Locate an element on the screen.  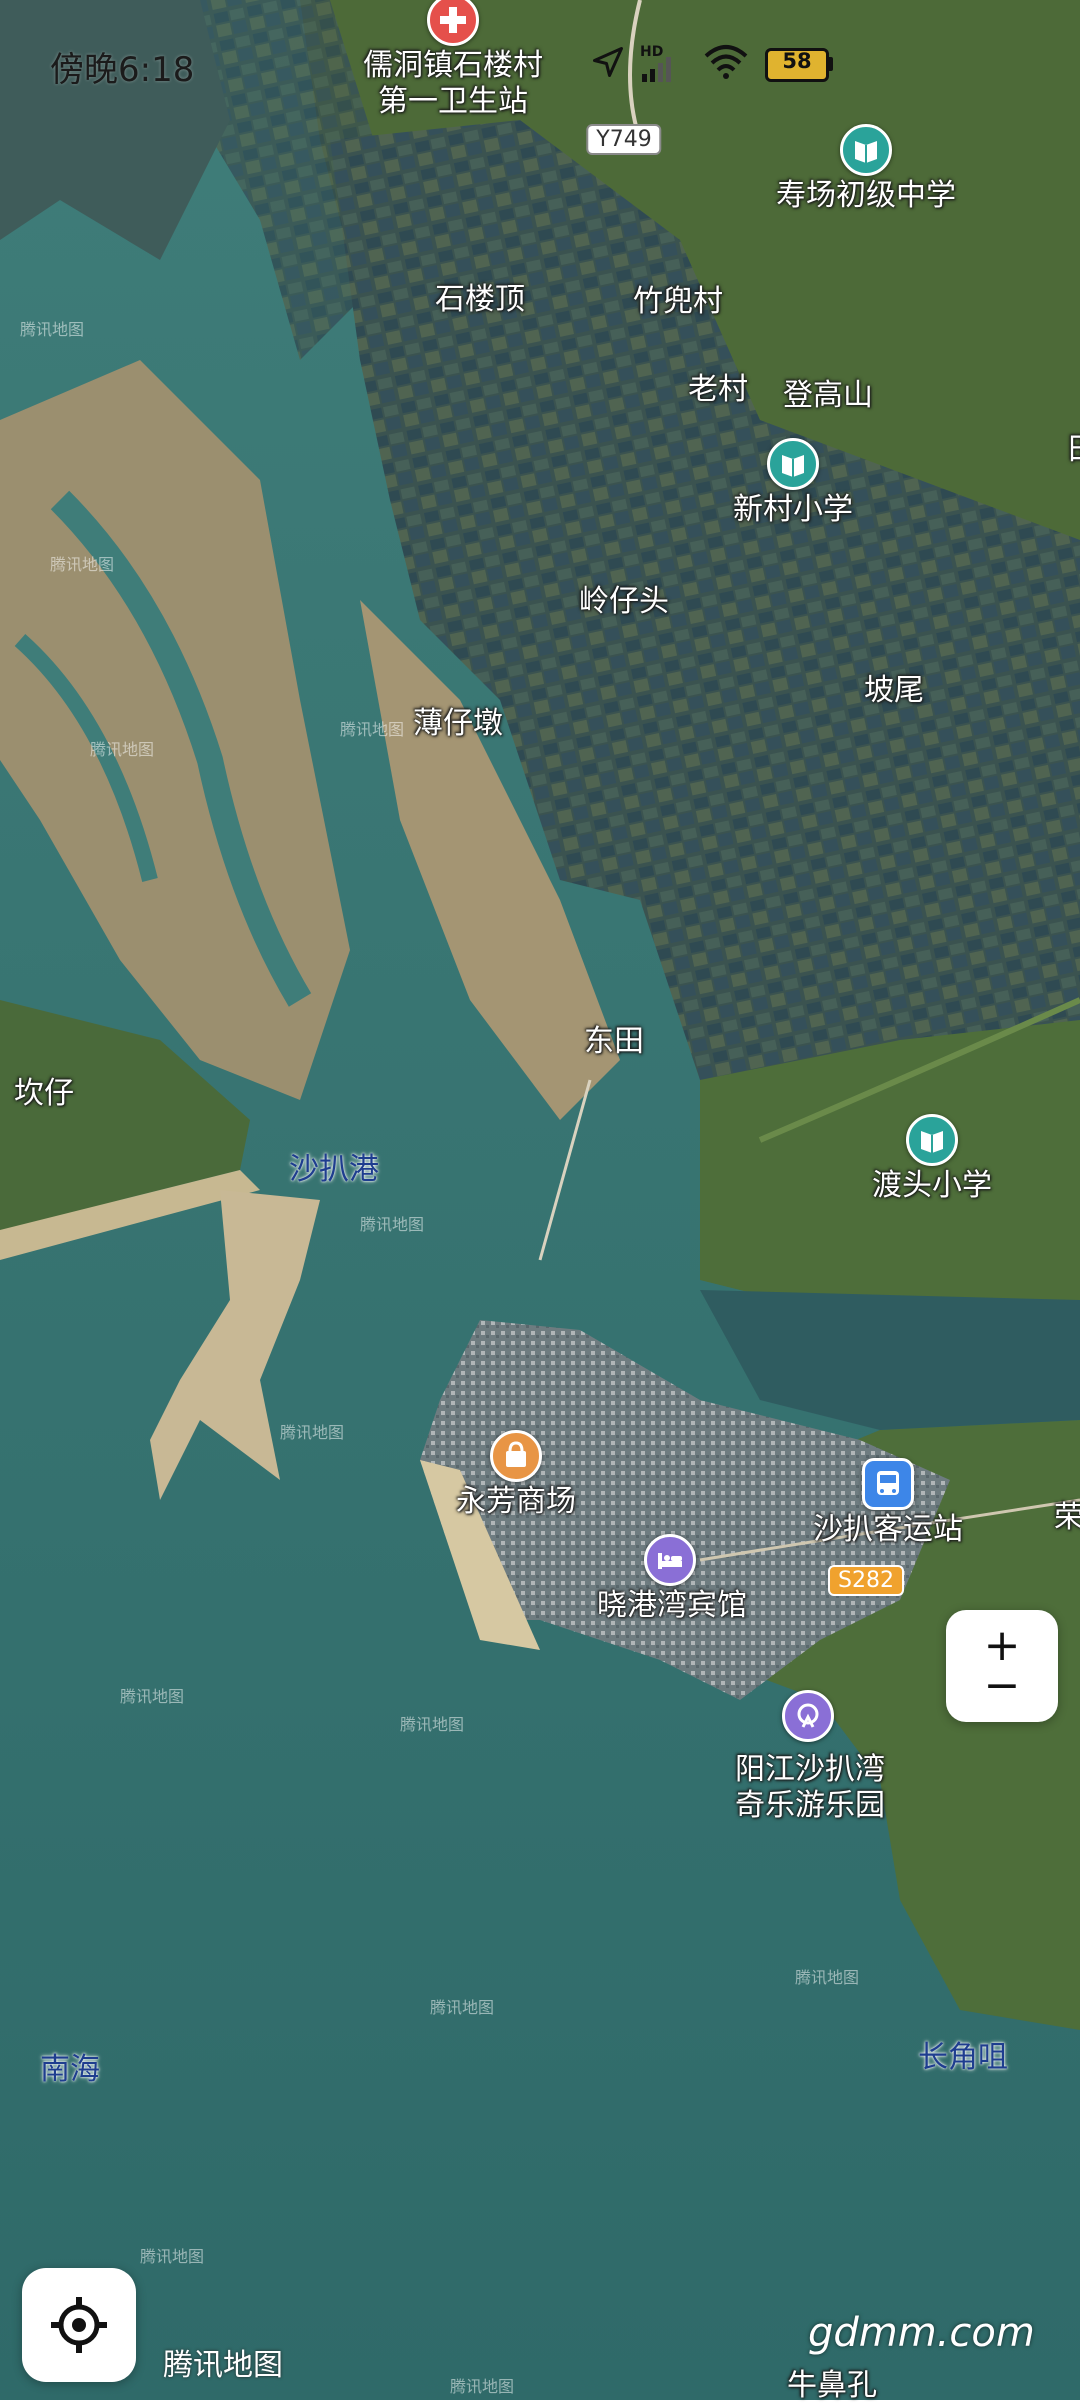
amusement-park-poi-icon is located at coordinates (808, 1716).